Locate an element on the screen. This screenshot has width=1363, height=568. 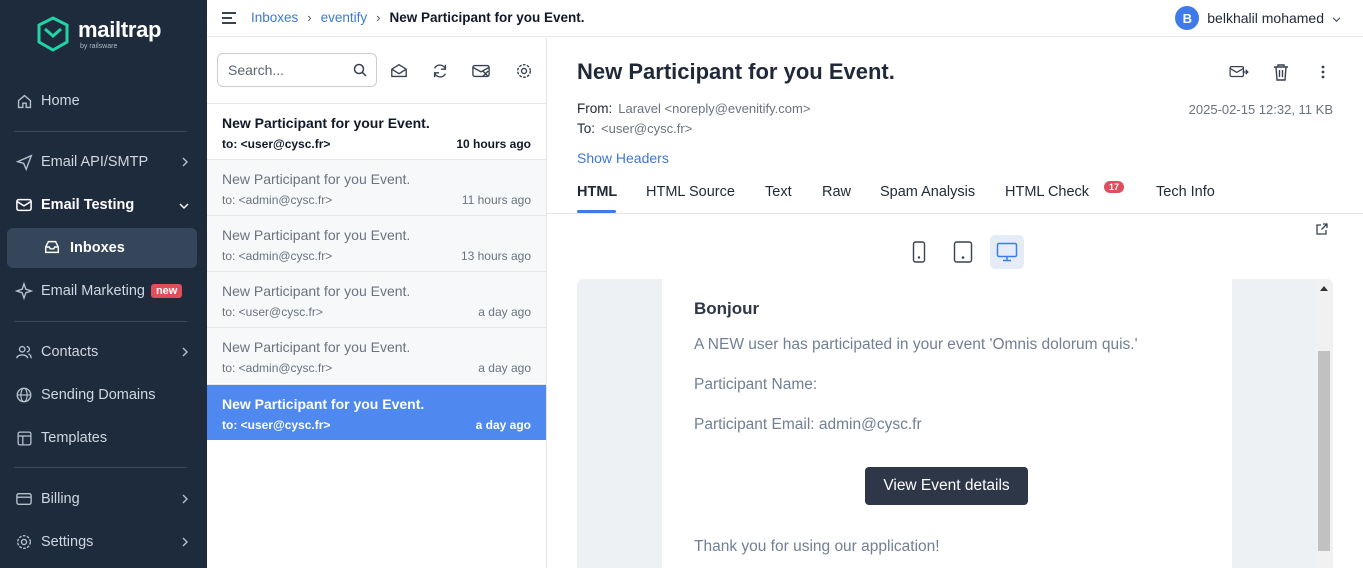
sidebar-item-label: Settings is located at coordinates (67, 542).